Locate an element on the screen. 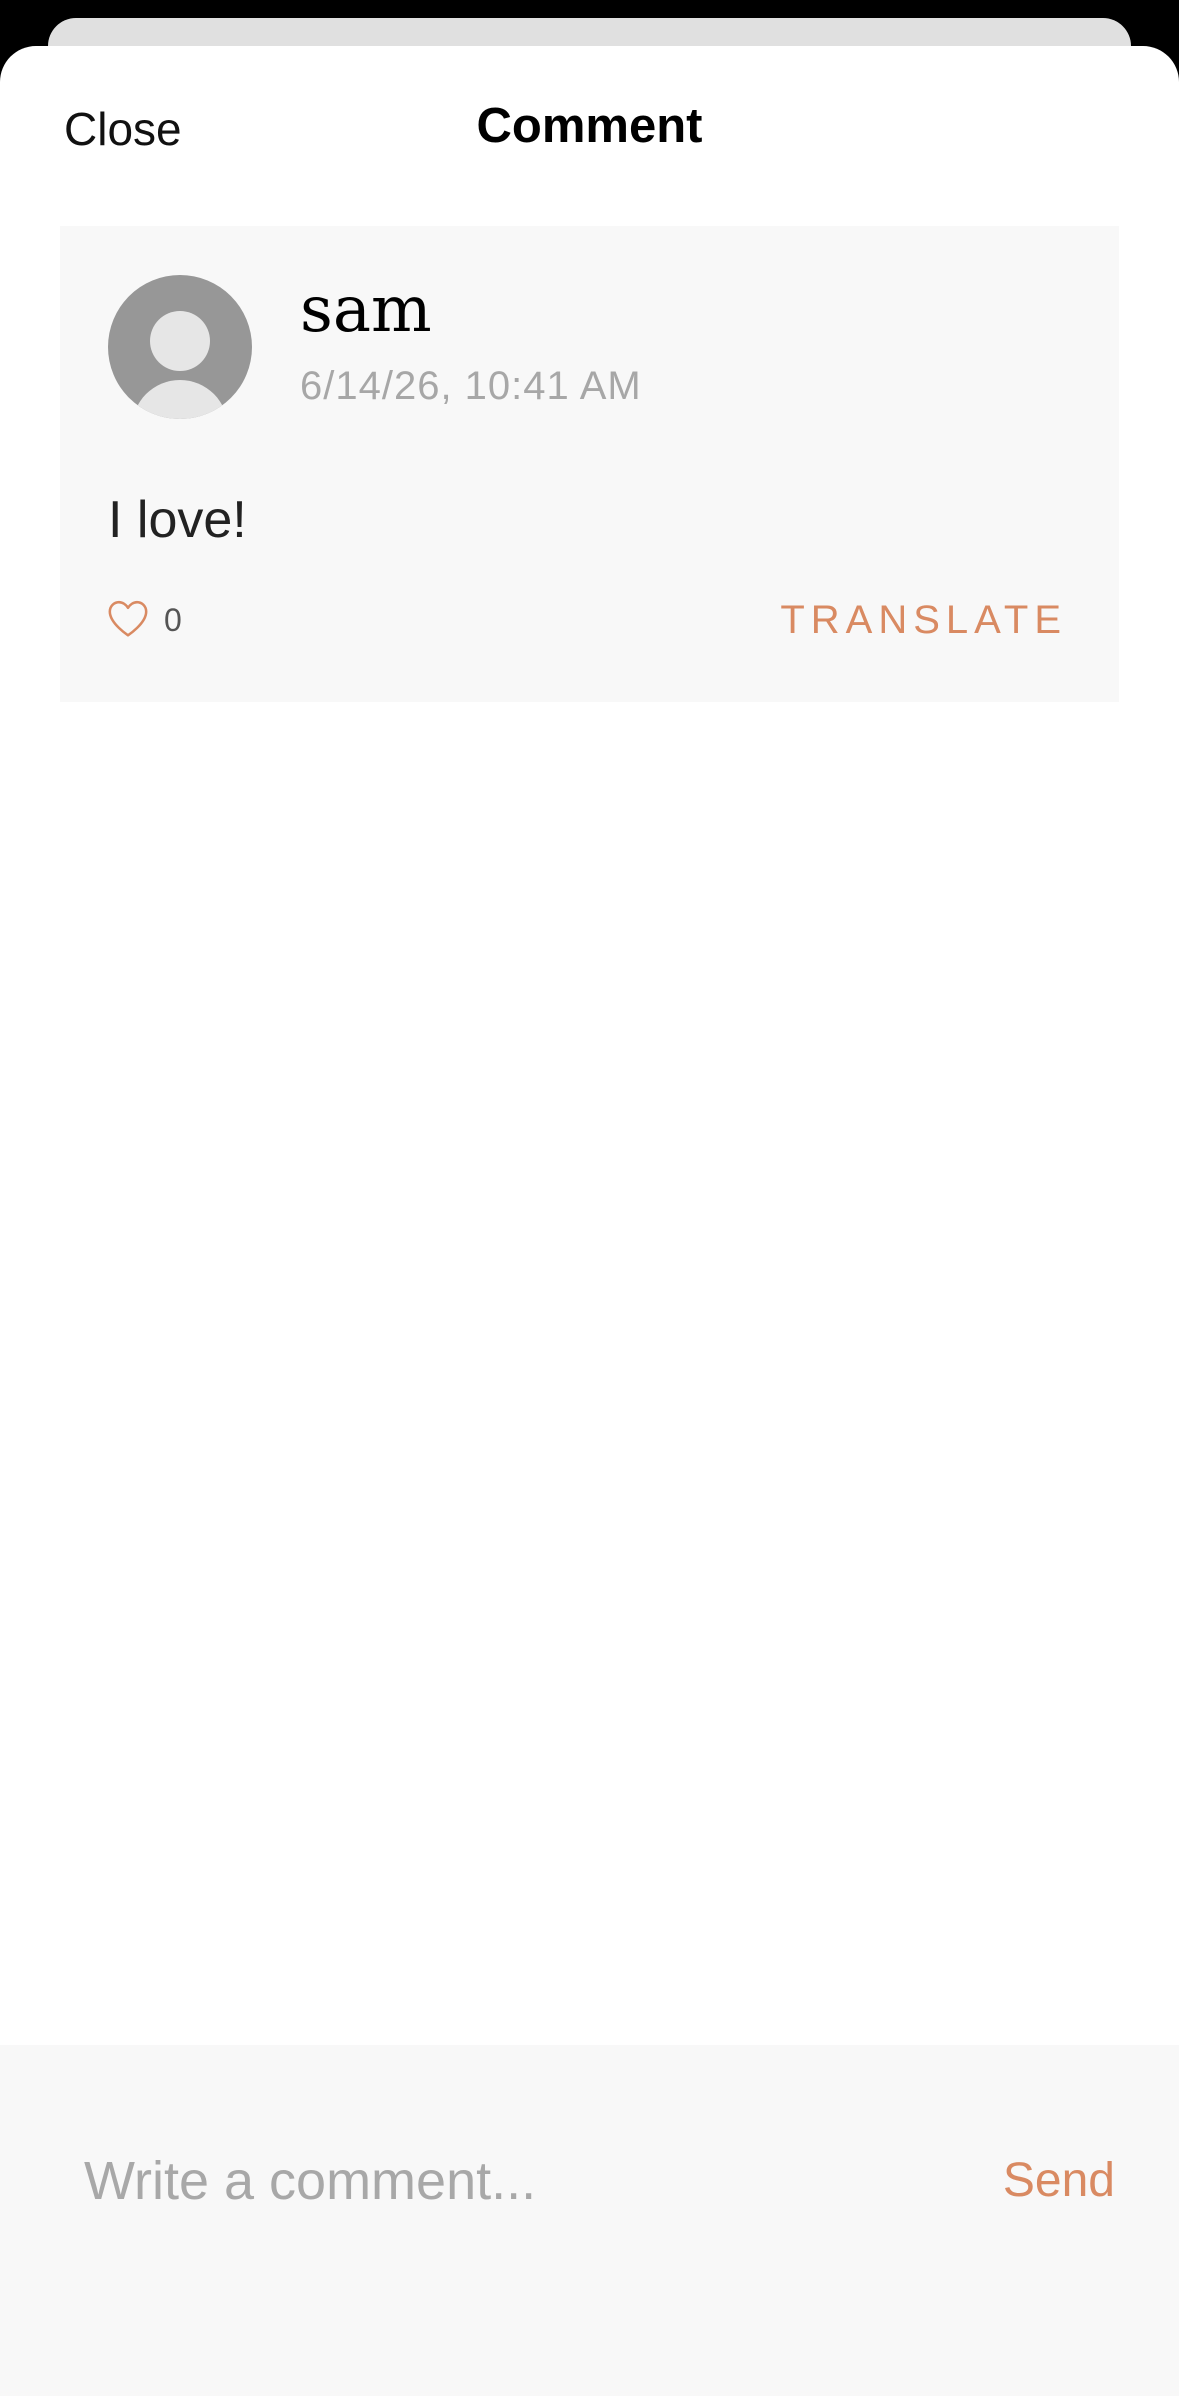  heart-outline-icon is located at coordinates (128, 618).